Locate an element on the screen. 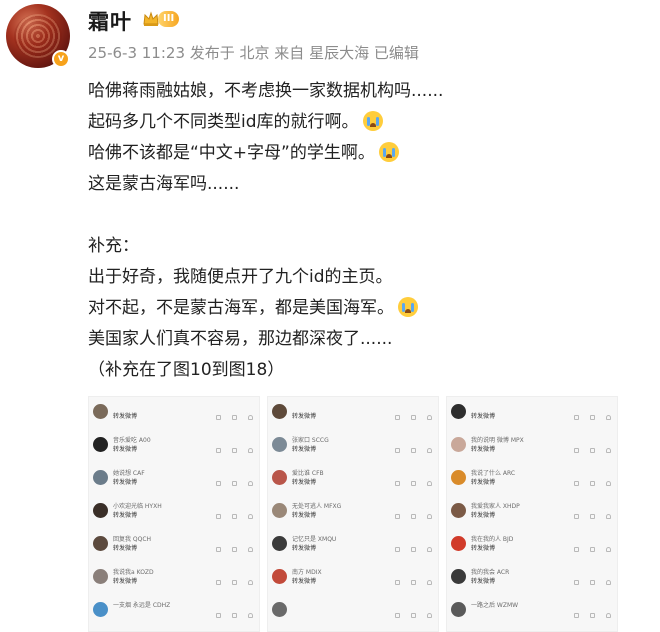  user-name: 记忆只是 XMQU is located at coordinates (314, 539).